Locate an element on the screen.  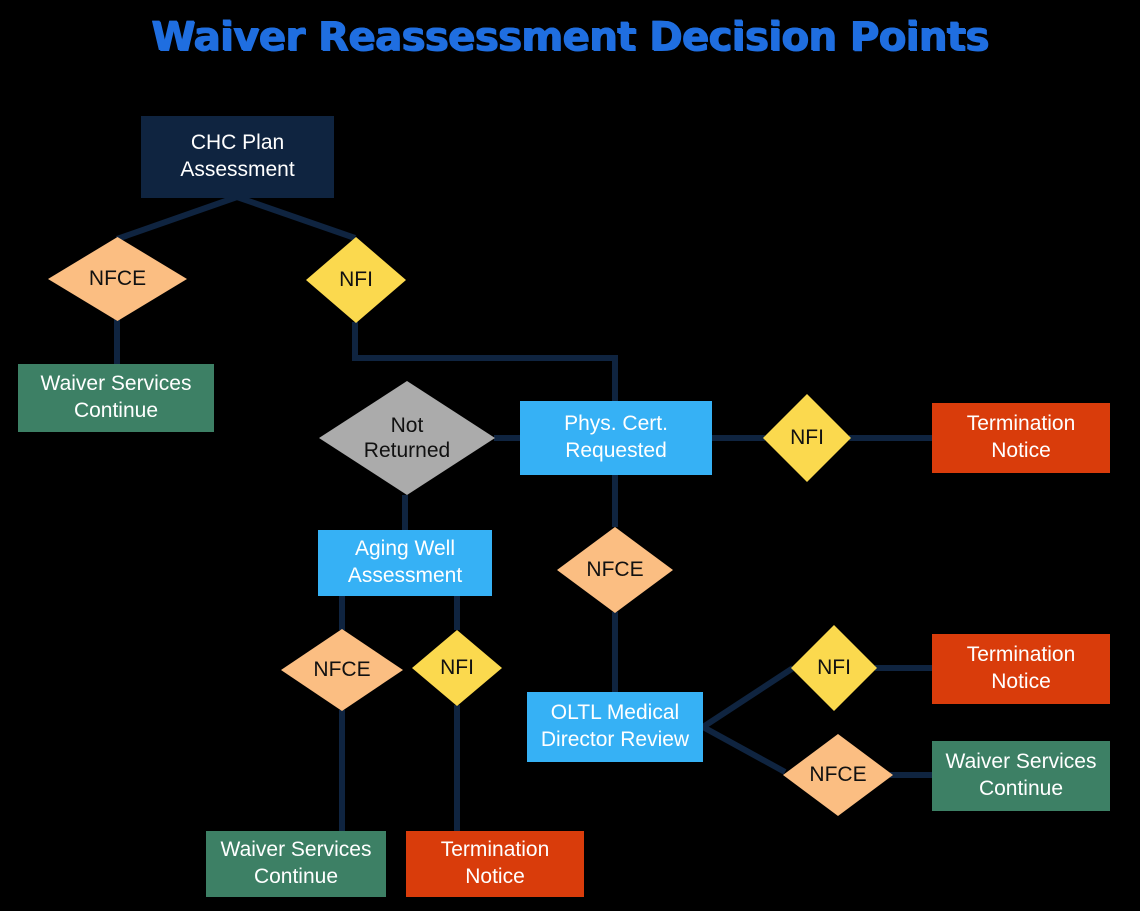
node-phys-cert-requested: Phys. Cert. Requested is located at coordinates (616, 438).